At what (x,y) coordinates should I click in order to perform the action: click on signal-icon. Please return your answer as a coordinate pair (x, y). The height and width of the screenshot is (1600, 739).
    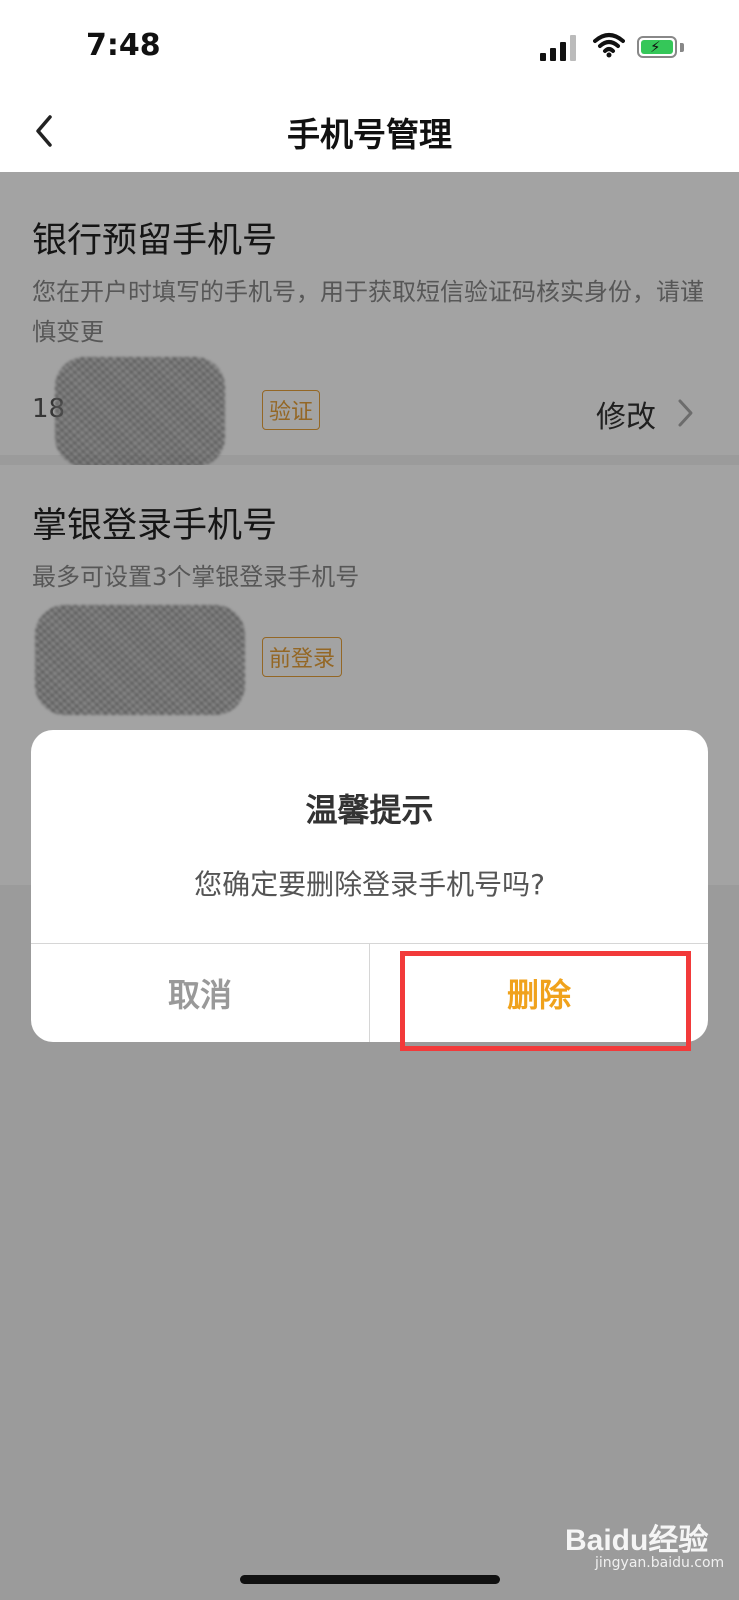
    Looking at the image, I should click on (558, 48).